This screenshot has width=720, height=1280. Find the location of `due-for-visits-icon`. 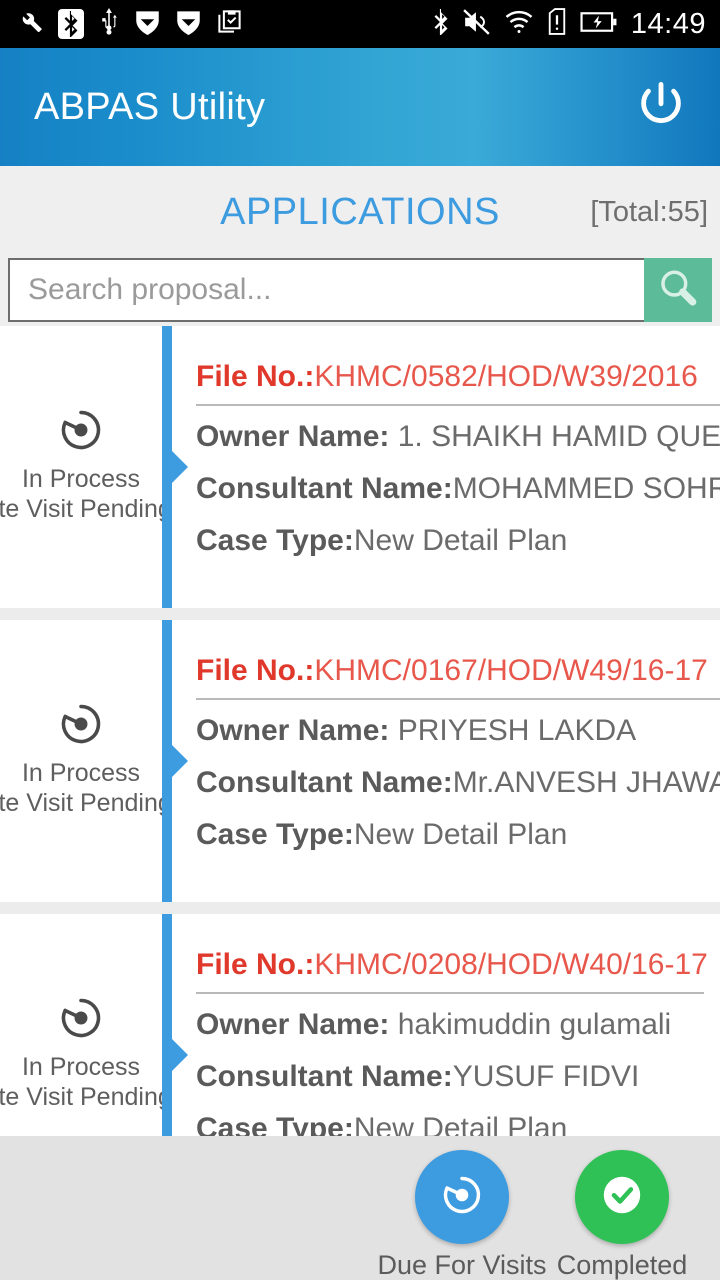

due-for-visits-icon is located at coordinates (462, 1197).